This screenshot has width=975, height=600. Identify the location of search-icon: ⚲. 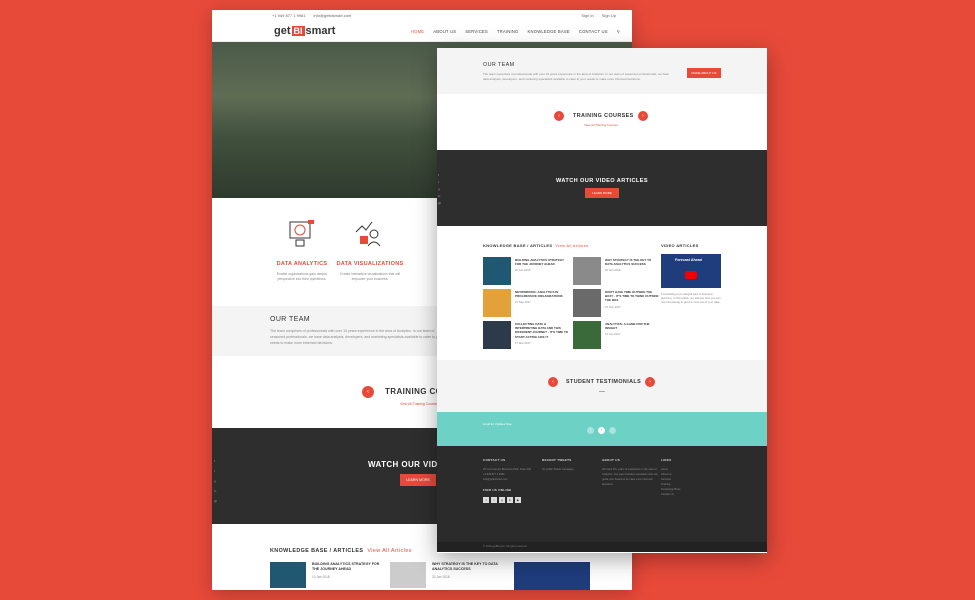
(618, 31).